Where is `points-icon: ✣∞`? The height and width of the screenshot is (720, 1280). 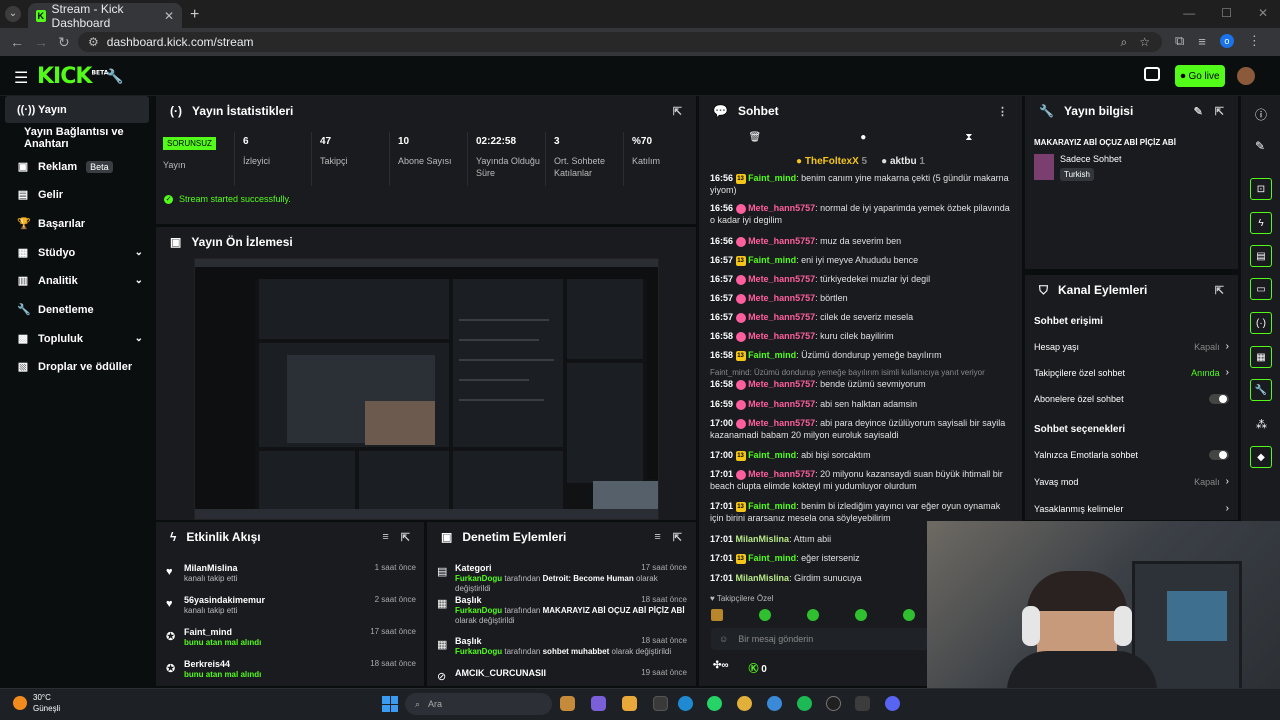
points-icon: ✣∞ is located at coordinates (721, 667).